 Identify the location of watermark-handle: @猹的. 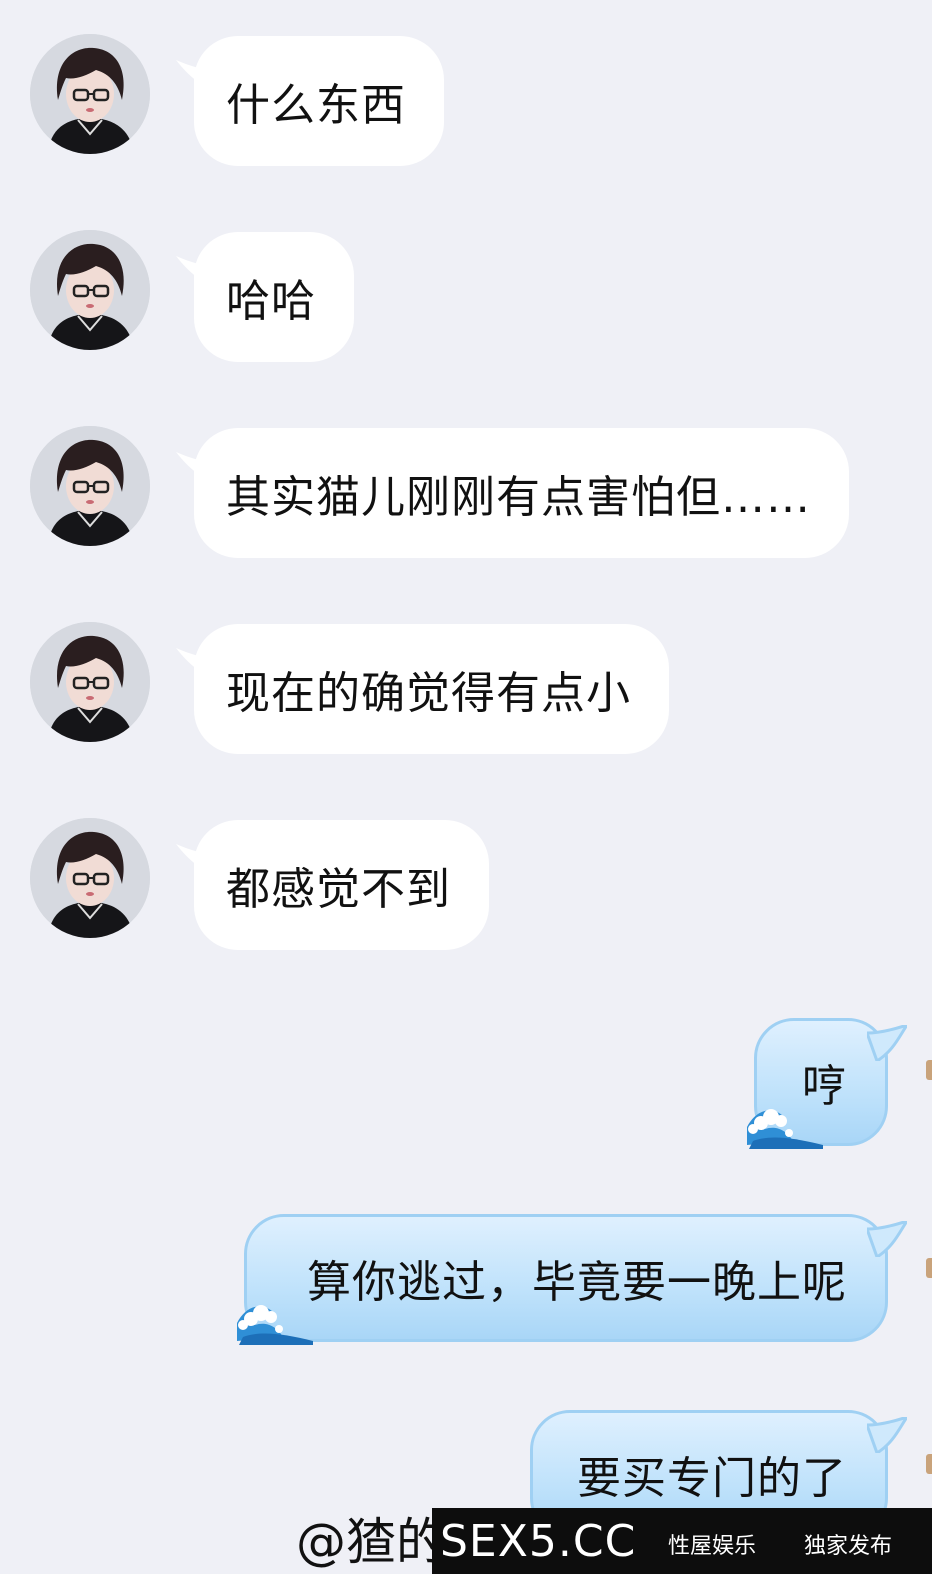
(371, 1542).